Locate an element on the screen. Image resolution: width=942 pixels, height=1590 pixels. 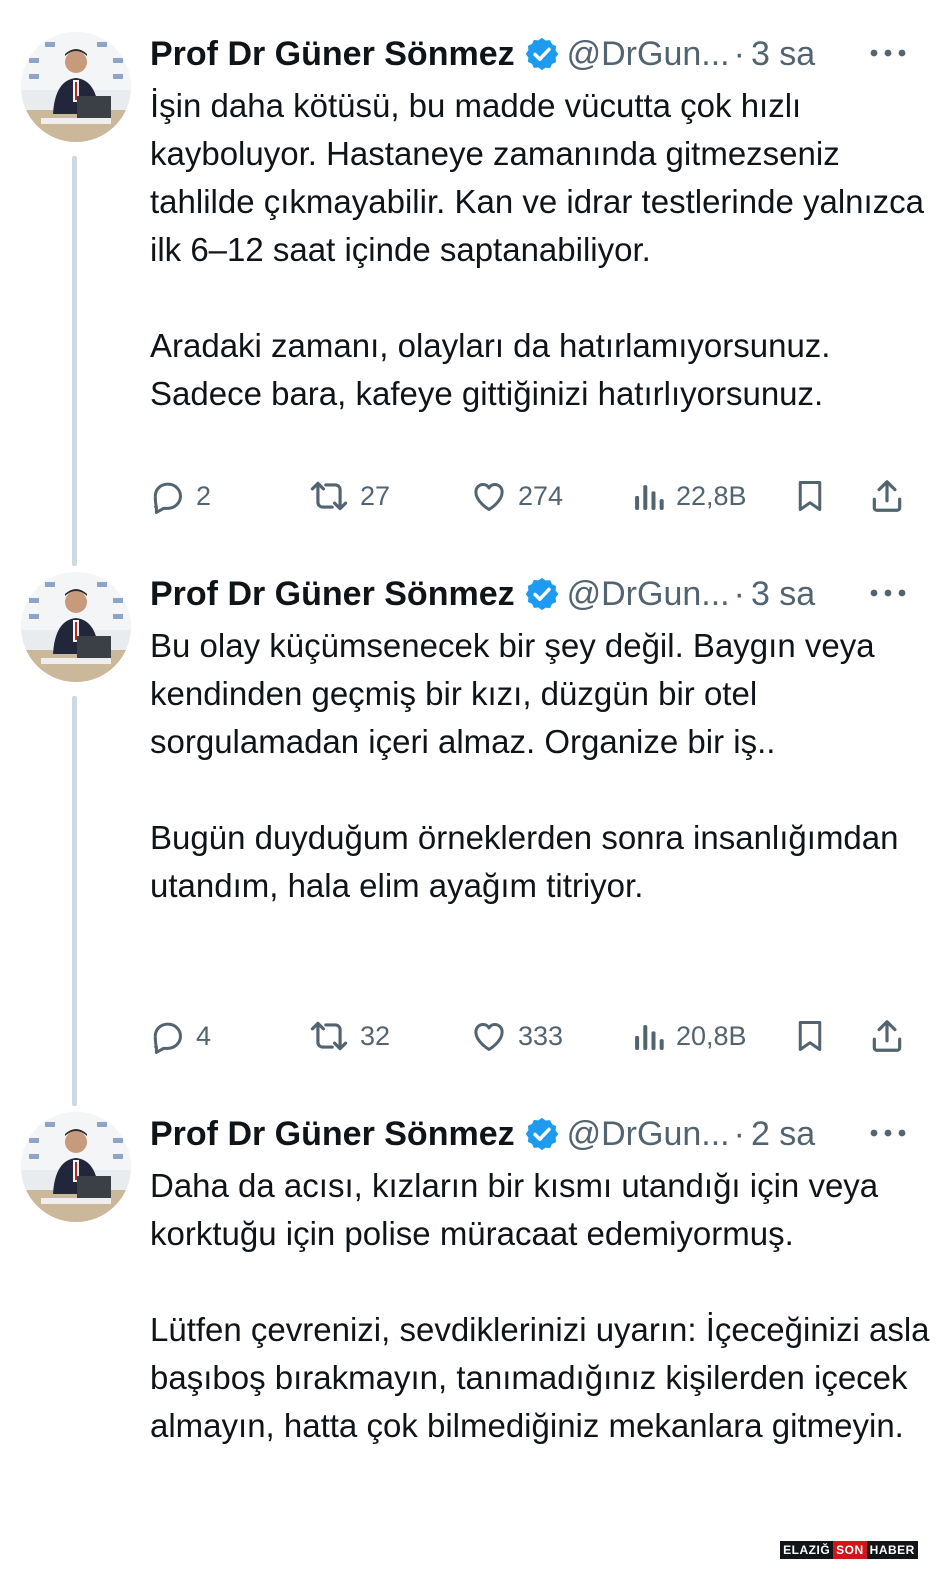
like-button: 274 is located at coordinates (516, 496).